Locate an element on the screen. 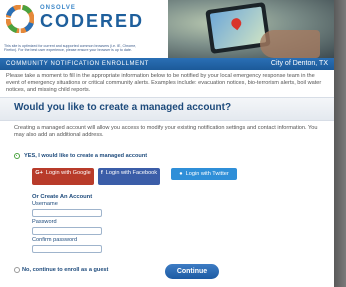 Image resolution: width=346 pixels, height=287 pixels. map-pin-icon is located at coordinates (236, 23).